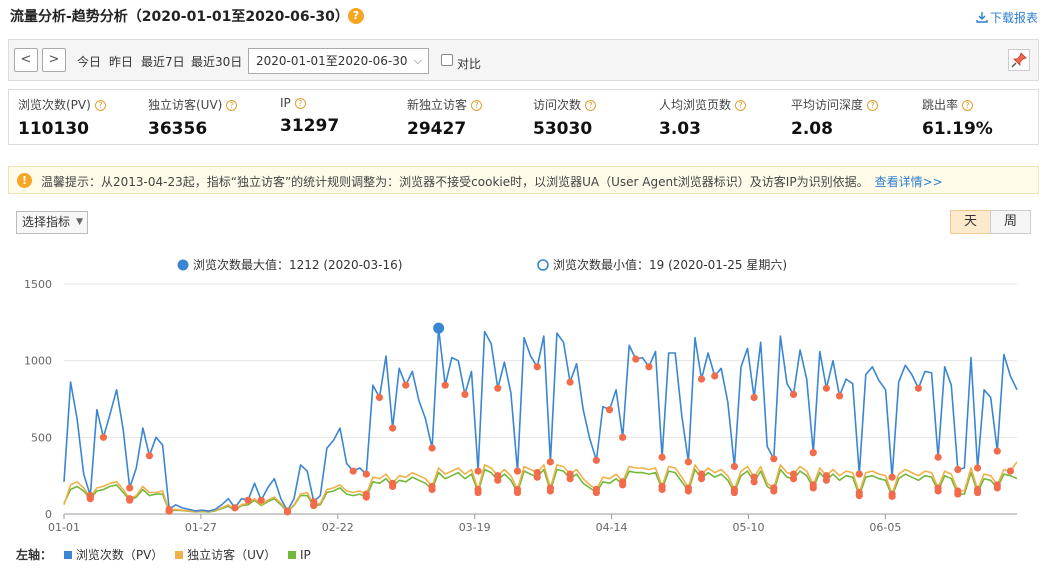 This screenshot has width=1048, height=569. I want to click on compare-checkbox, so click(447, 60).